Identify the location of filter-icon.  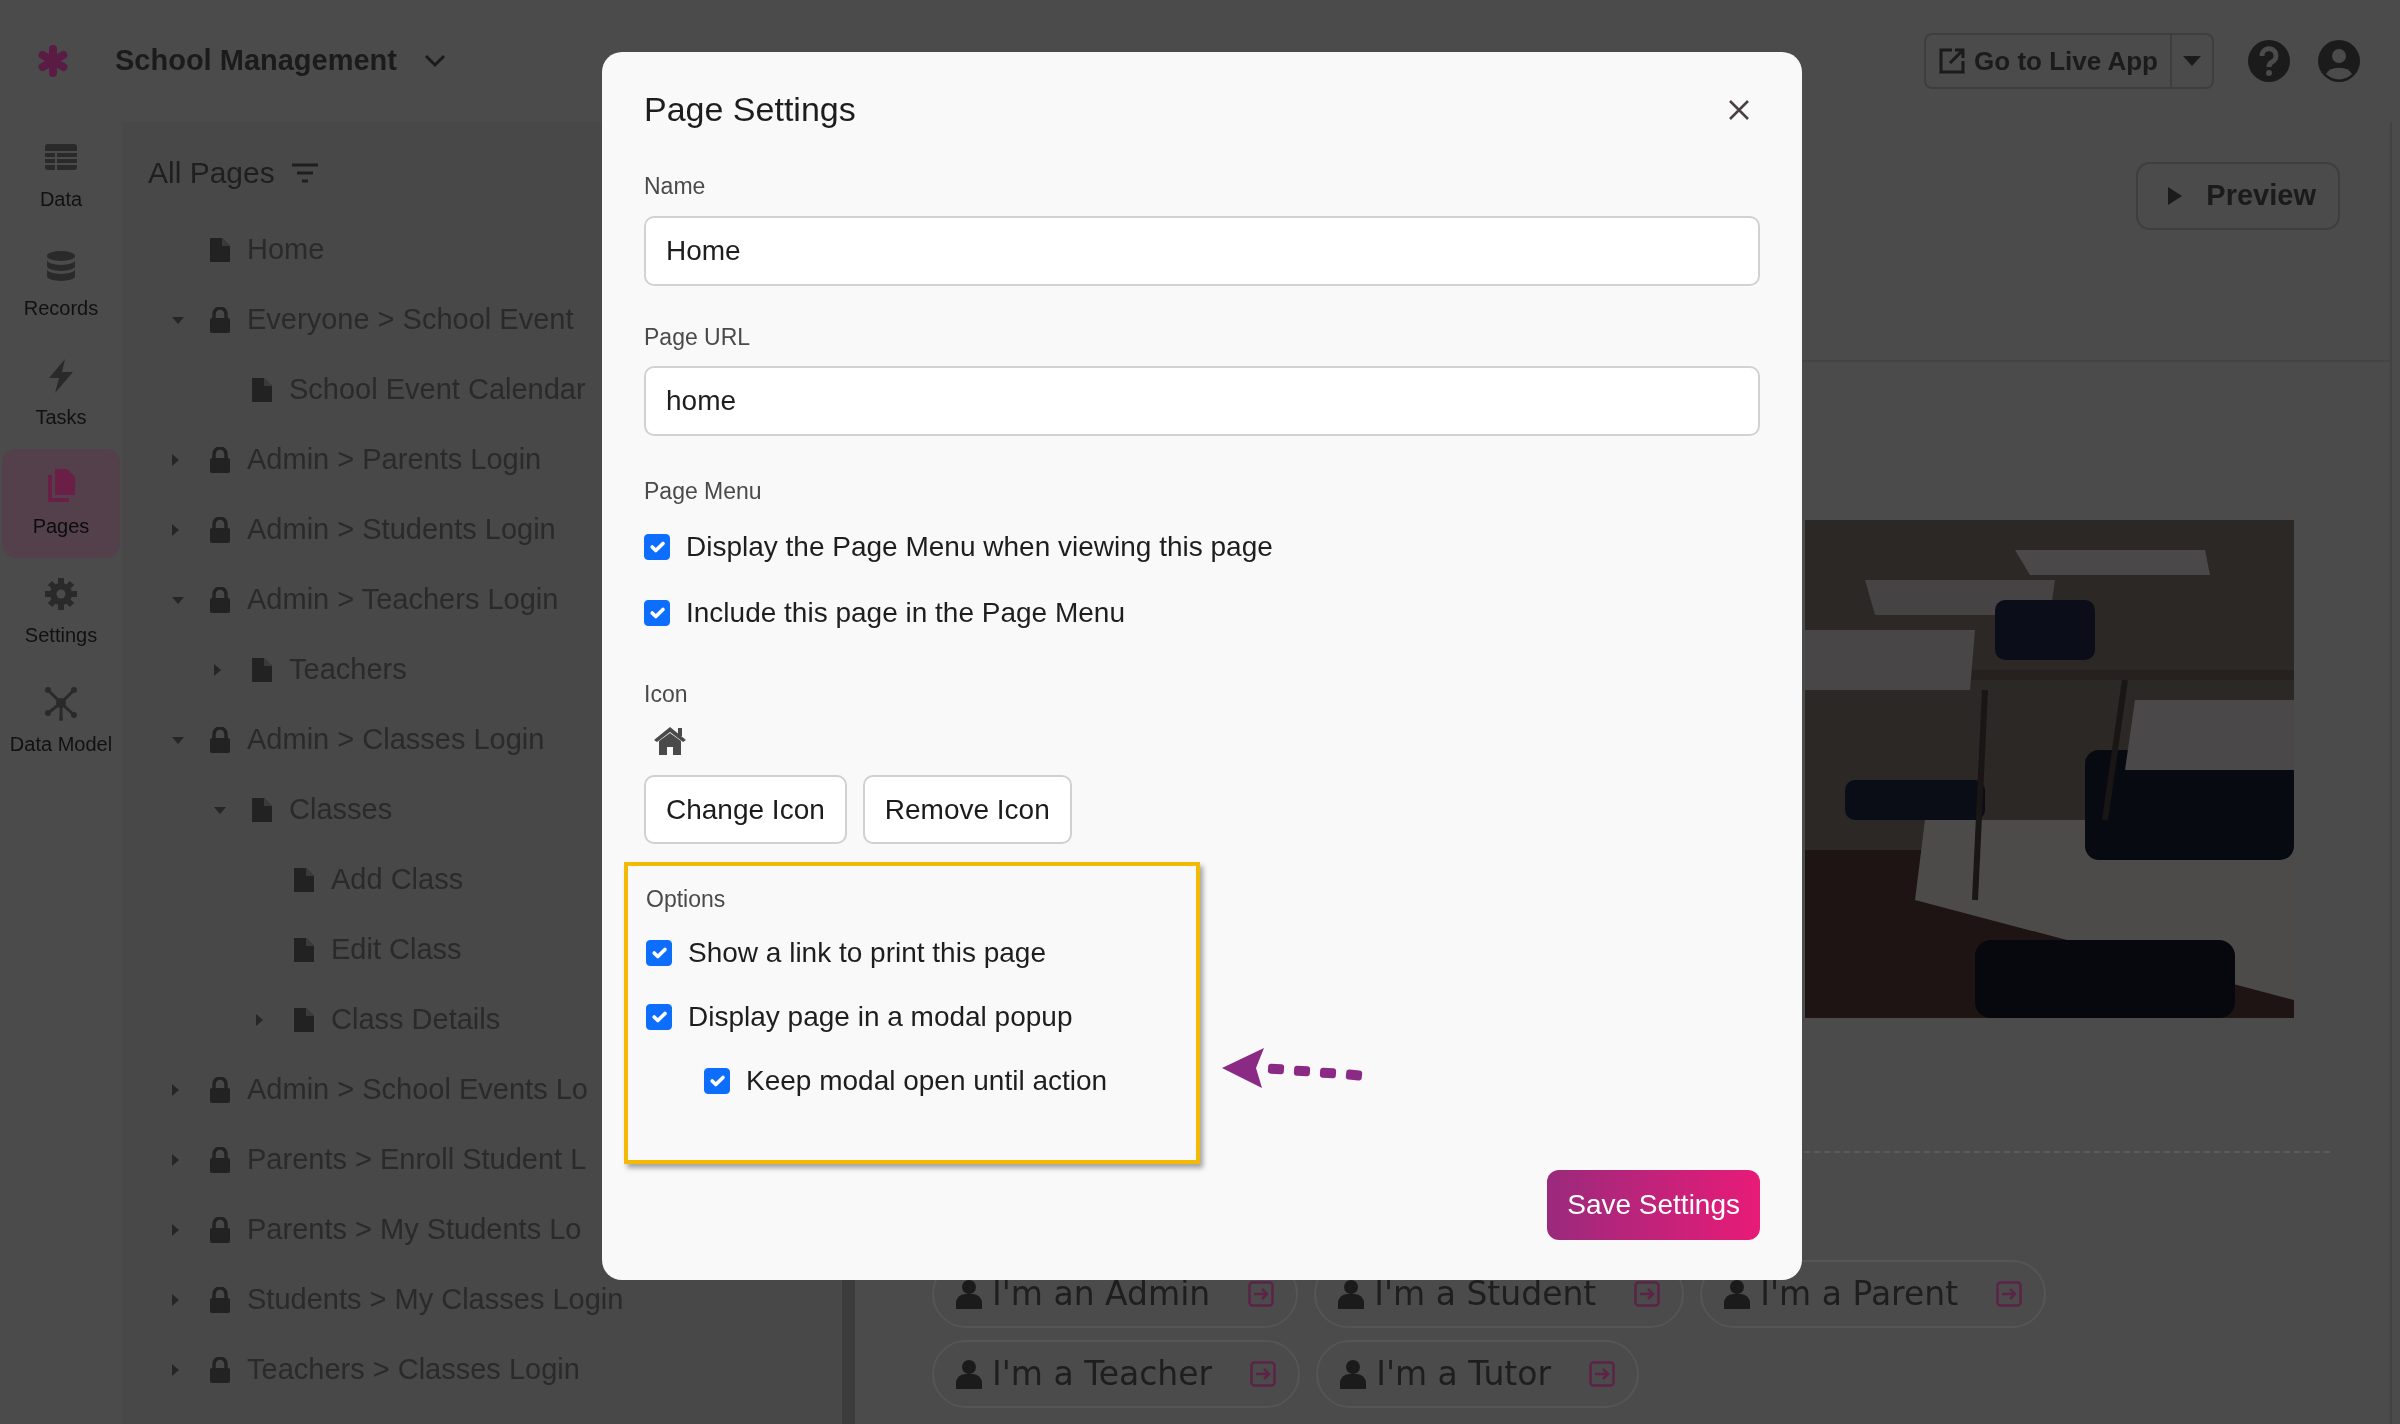
(304, 172).